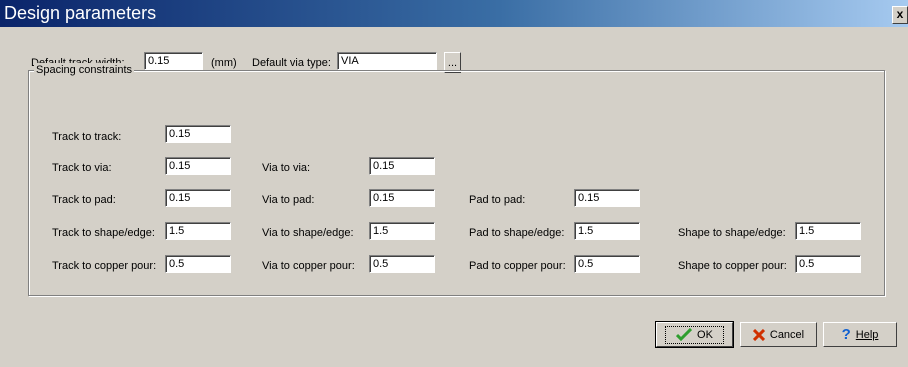  What do you see at coordinates (104, 266) in the screenshot?
I see `track-to-copper-pour-label: Track to copper pour:` at bounding box center [104, 266].